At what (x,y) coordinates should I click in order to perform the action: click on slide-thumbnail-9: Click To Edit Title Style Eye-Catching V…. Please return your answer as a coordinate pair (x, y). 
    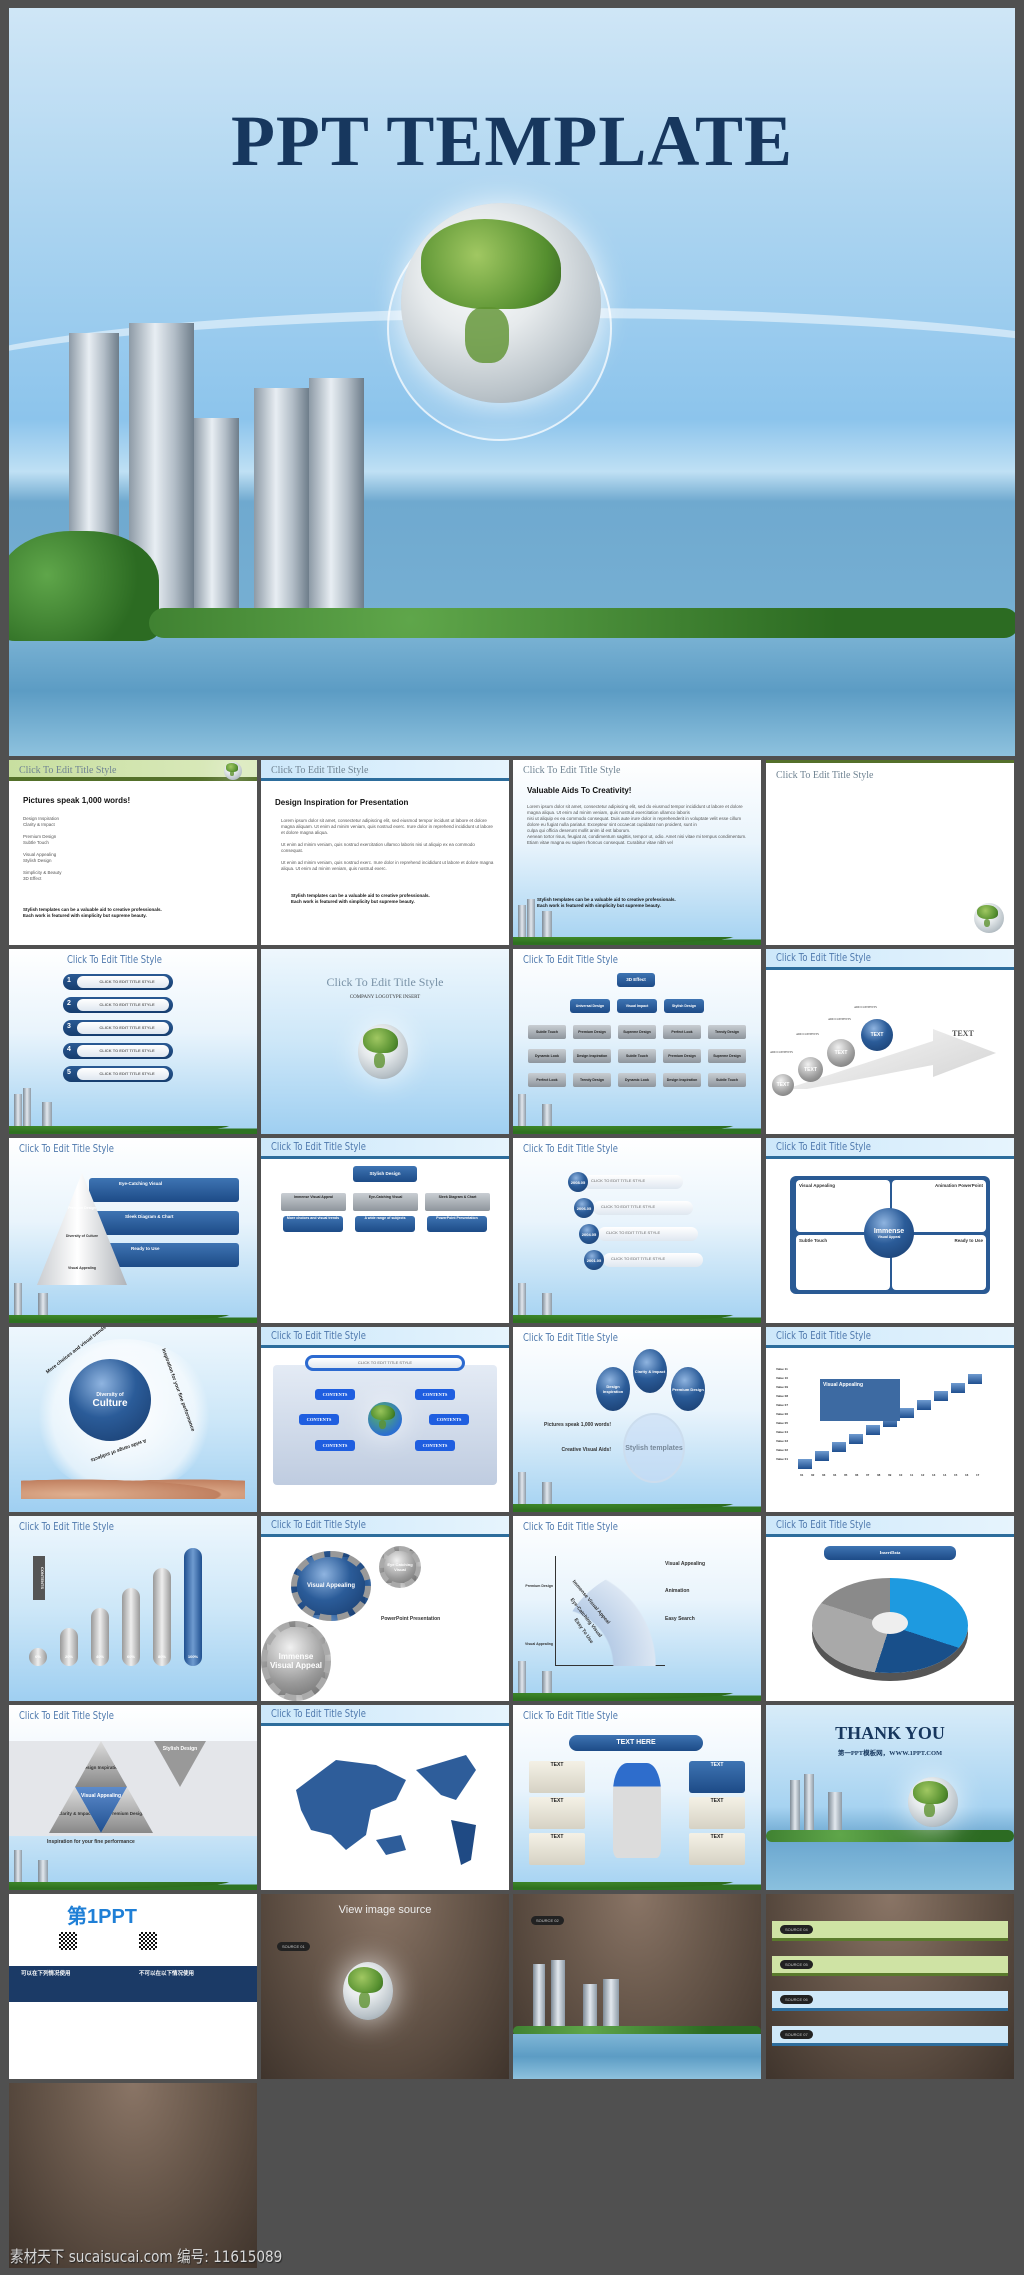
    Looking at the image, I should click on (133, 1230).